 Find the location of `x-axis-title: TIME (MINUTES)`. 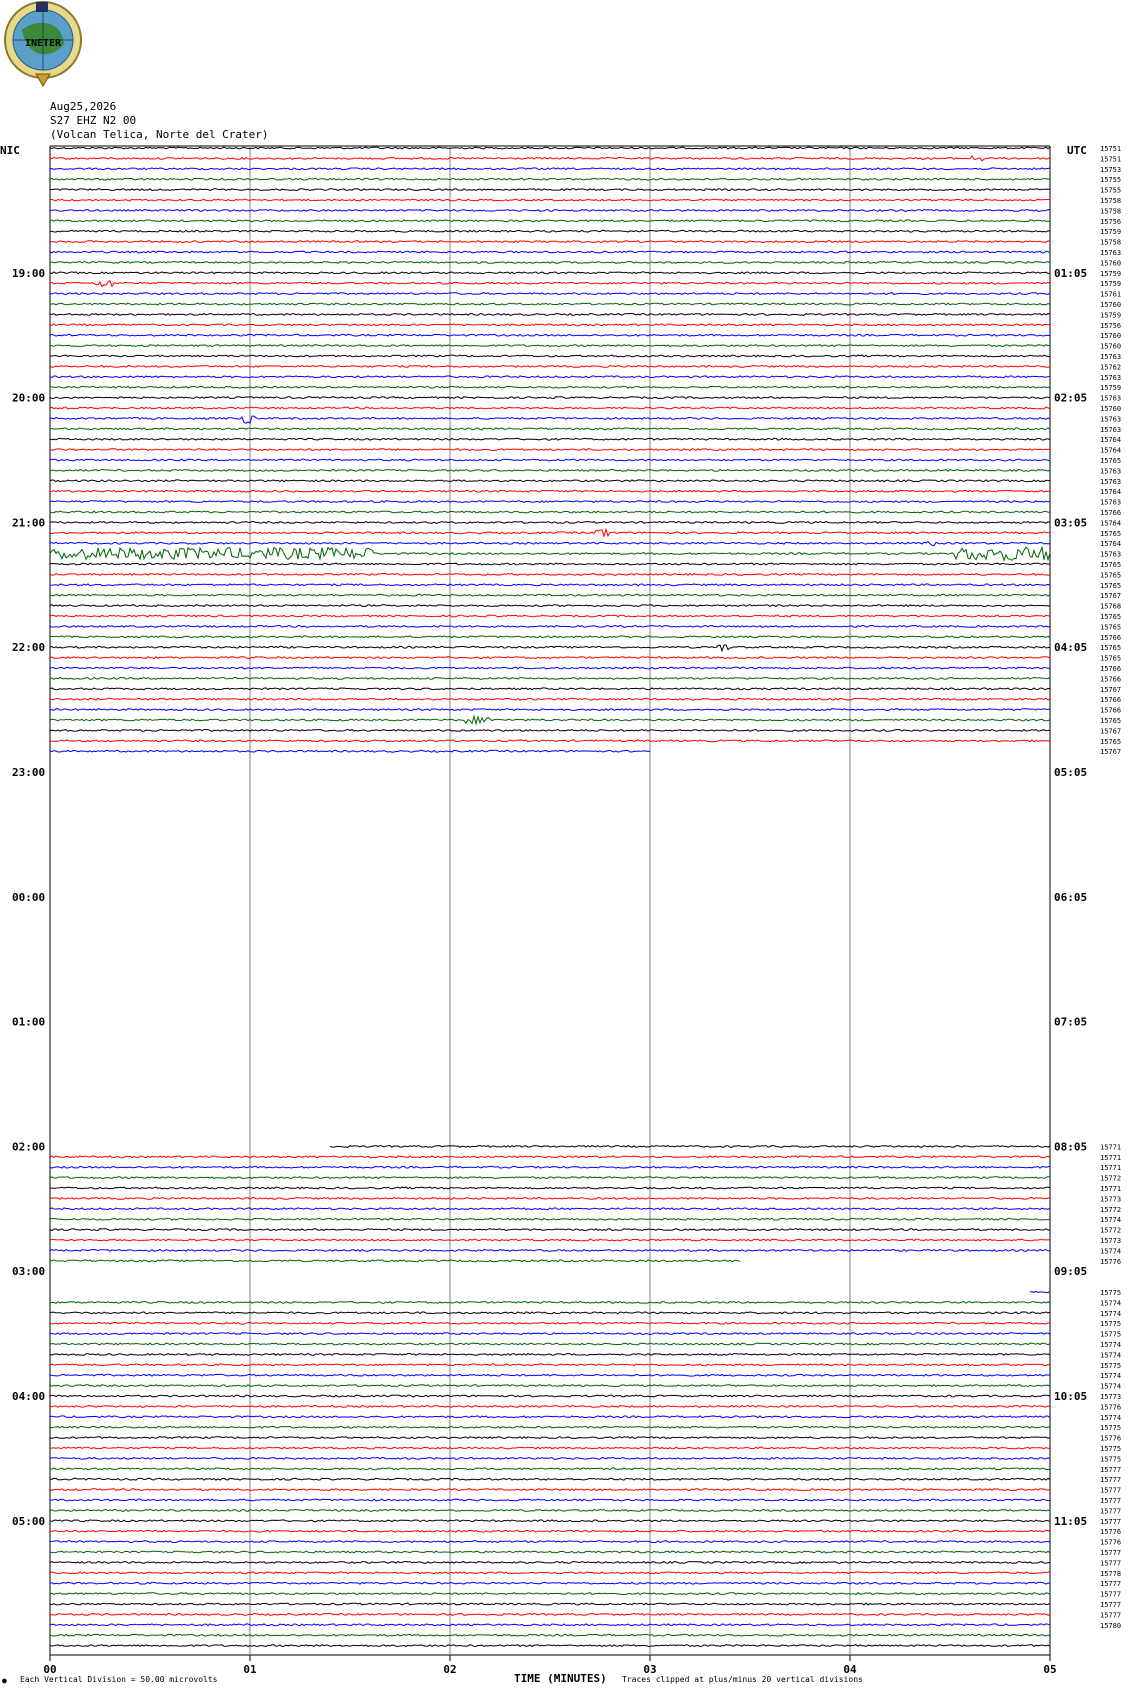

x-axis-title: TIME (MINUTES) is located at coordinates (560, 1678).